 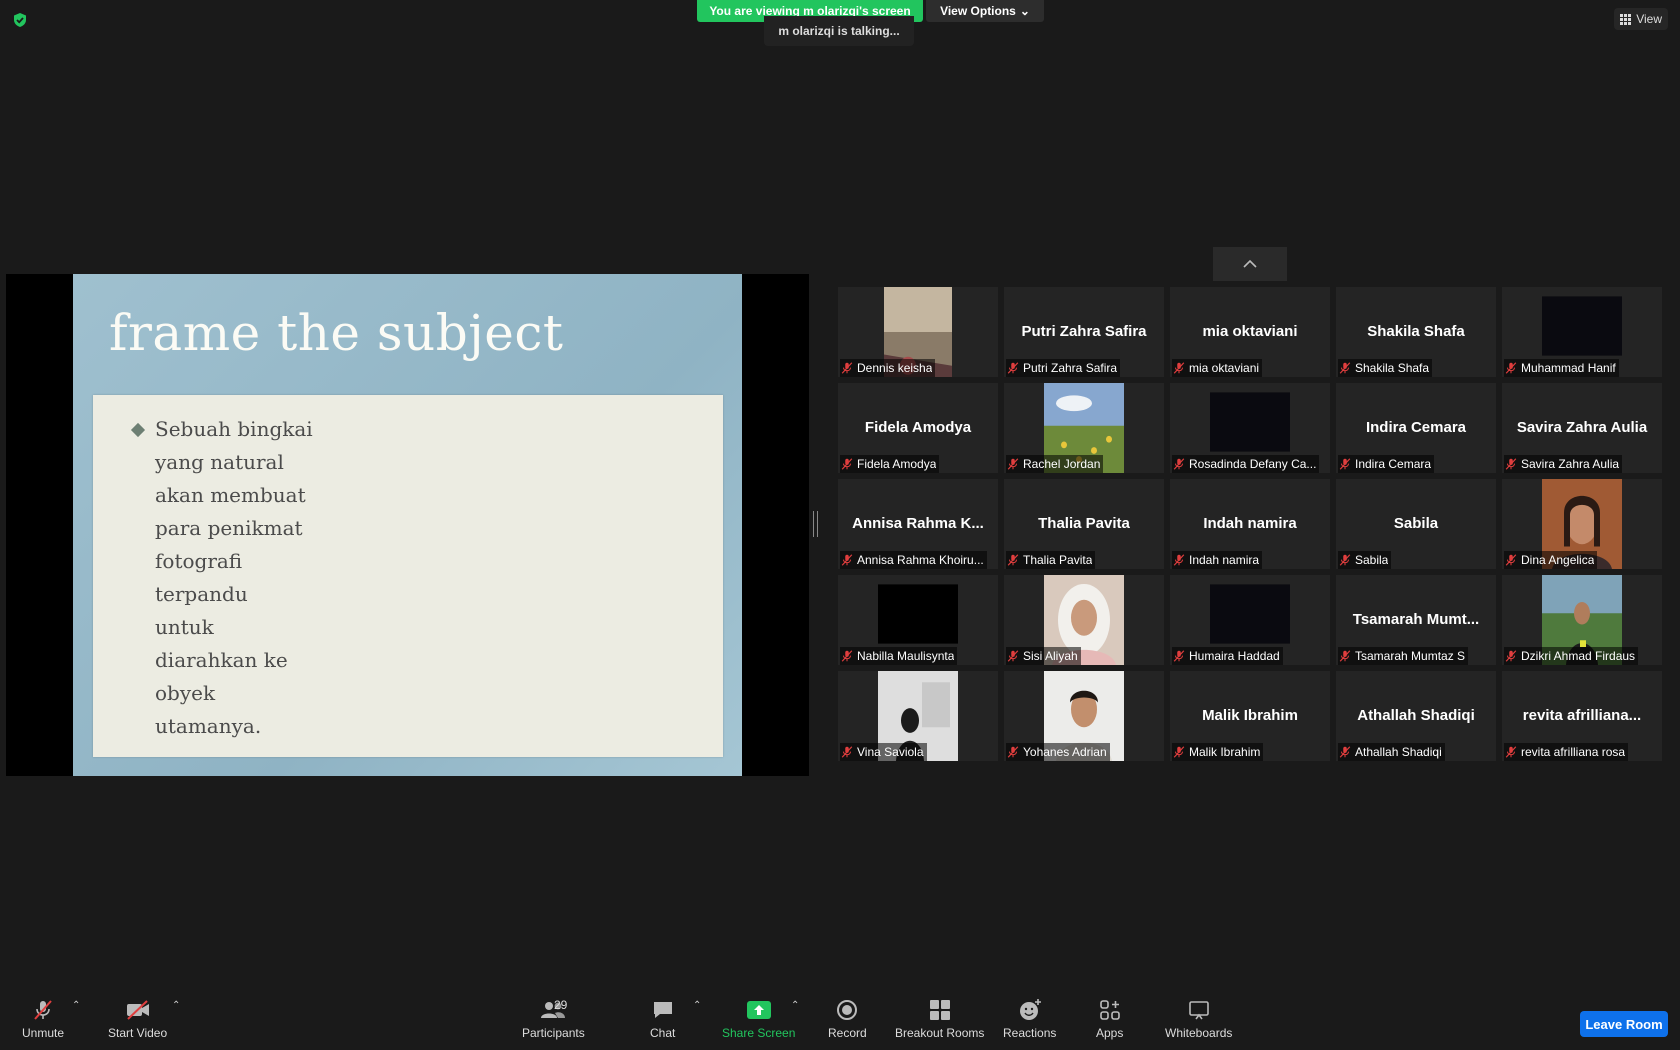 I want to click on participant-name-label: Nabilla Maulisynta, so click(x=899, y=656).